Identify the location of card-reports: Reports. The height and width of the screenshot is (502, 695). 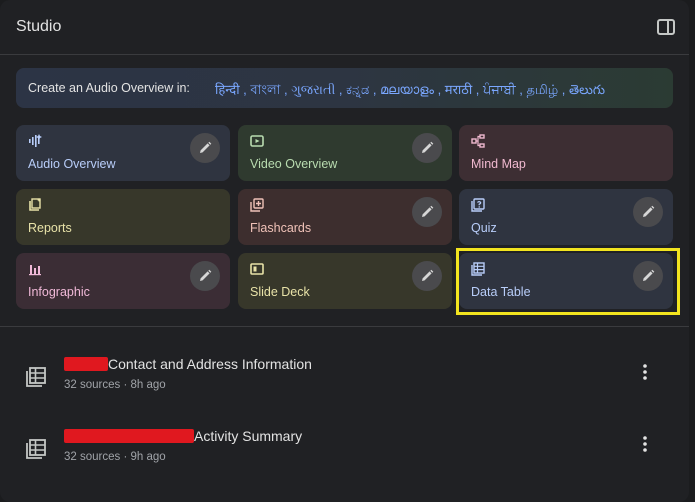
(123, 217).